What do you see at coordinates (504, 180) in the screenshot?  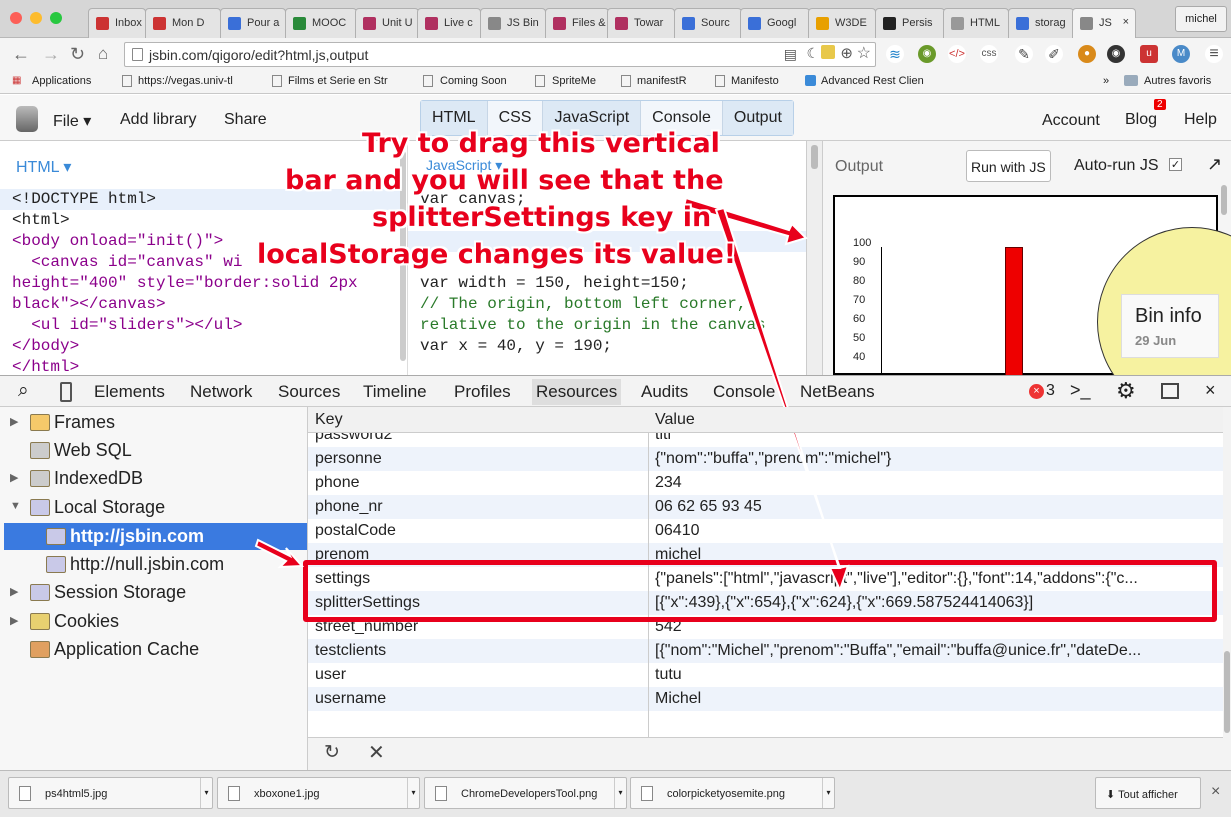 I see `annotation-line-2: bar and you will see that the` at bounding box center [504, 180].